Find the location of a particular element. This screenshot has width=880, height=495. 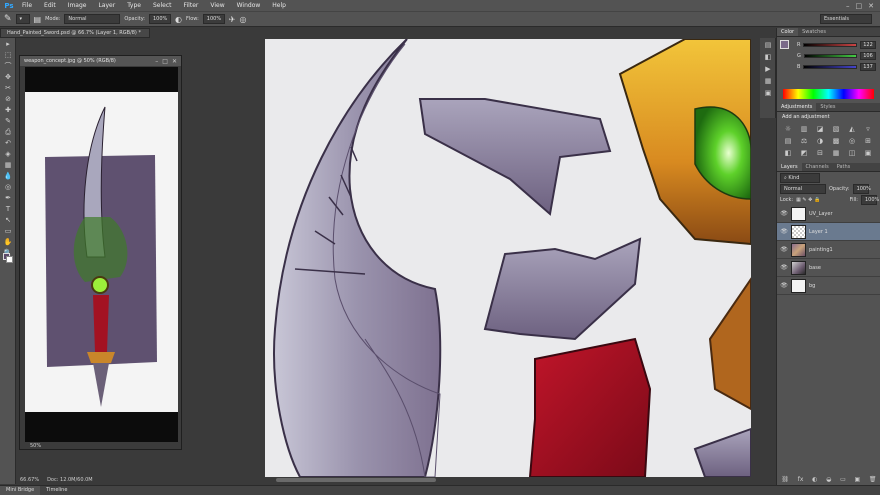

menu-view: View is located at coordinates (217, 5).